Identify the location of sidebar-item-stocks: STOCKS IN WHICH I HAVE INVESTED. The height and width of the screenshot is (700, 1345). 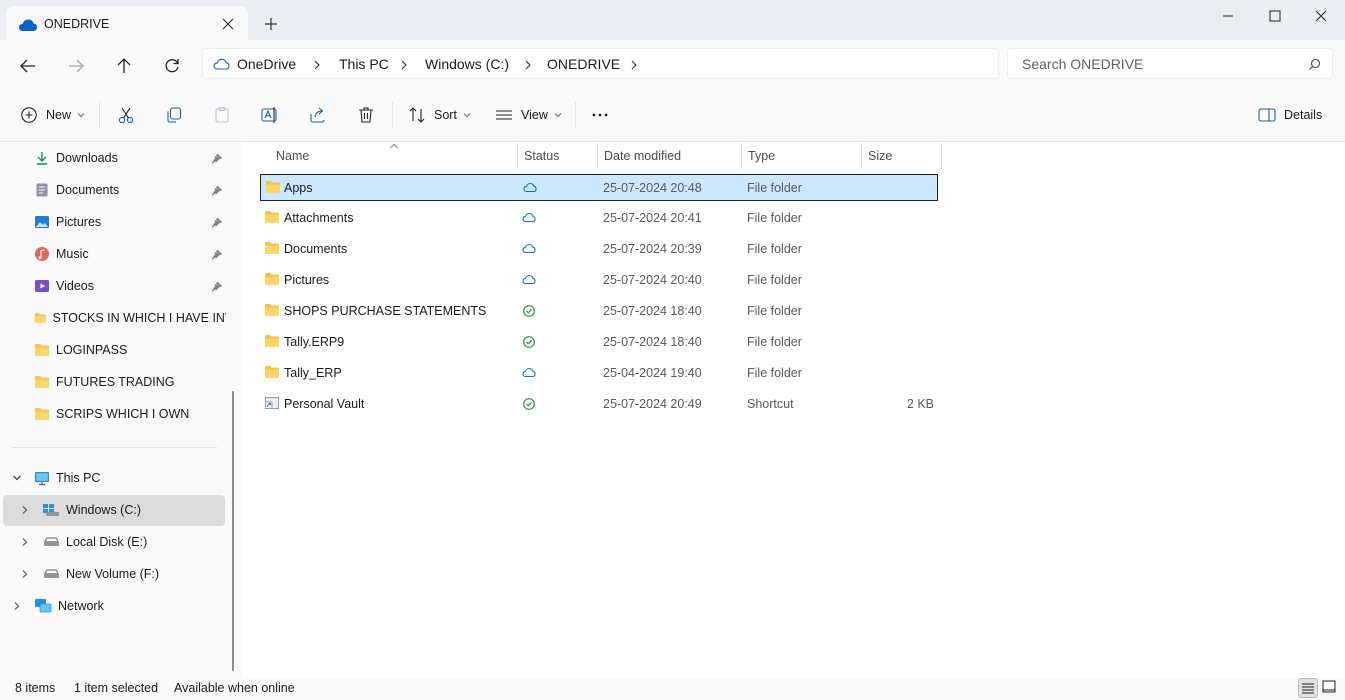
(130, 318).